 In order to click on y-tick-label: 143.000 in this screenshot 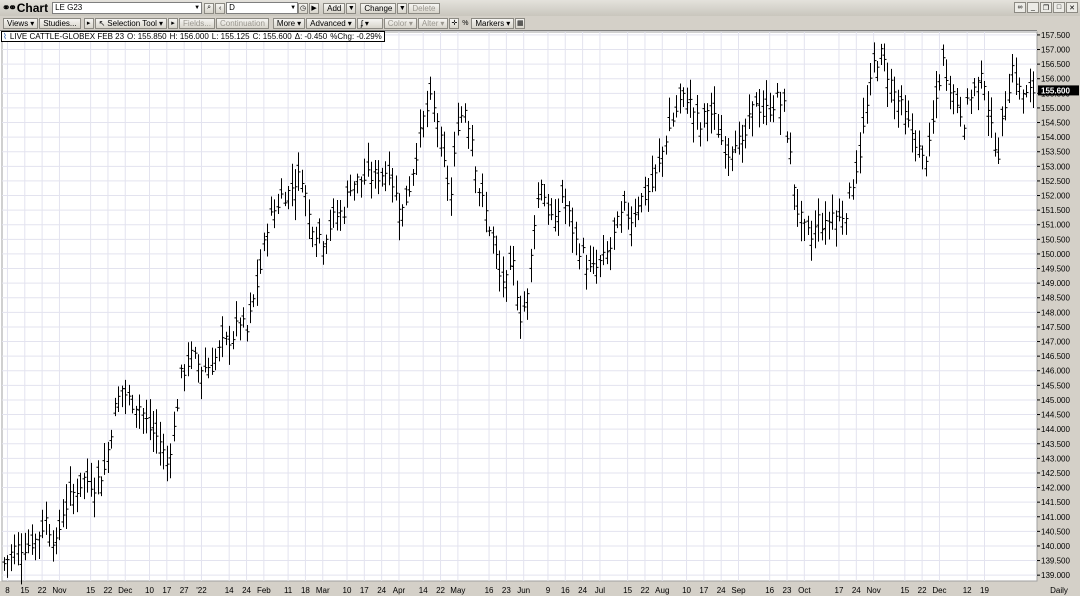, I will do `click(1055, 458)`.